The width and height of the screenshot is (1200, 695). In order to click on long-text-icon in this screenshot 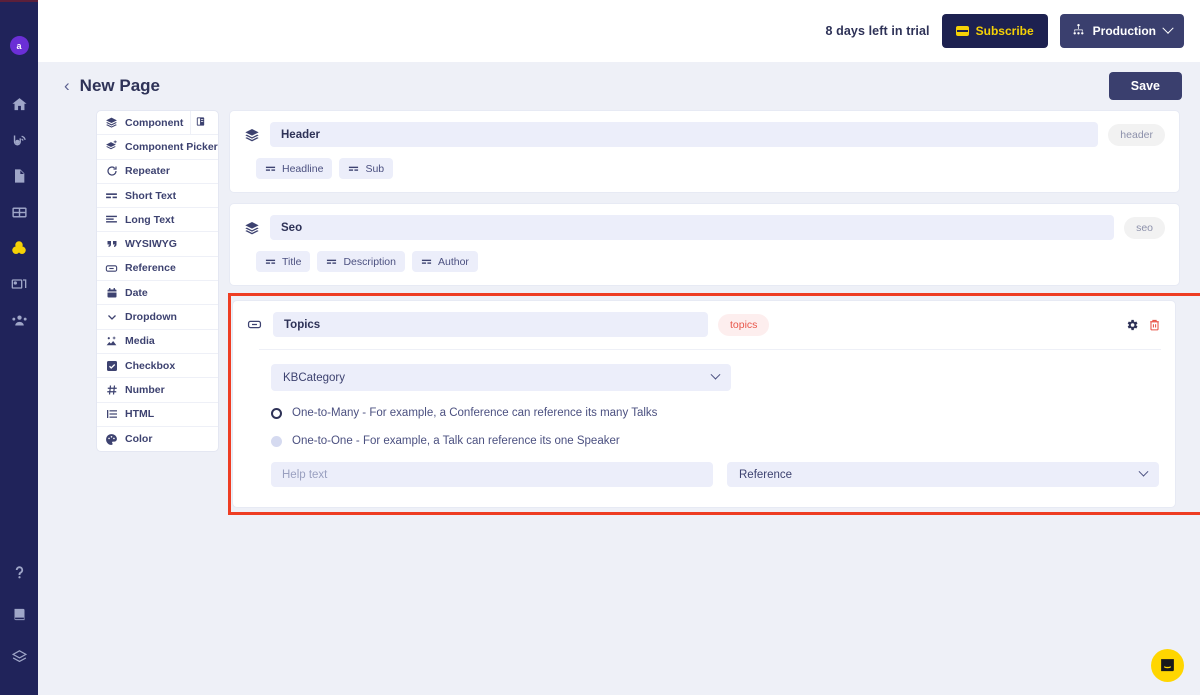, I will do `click(111, 219)`.